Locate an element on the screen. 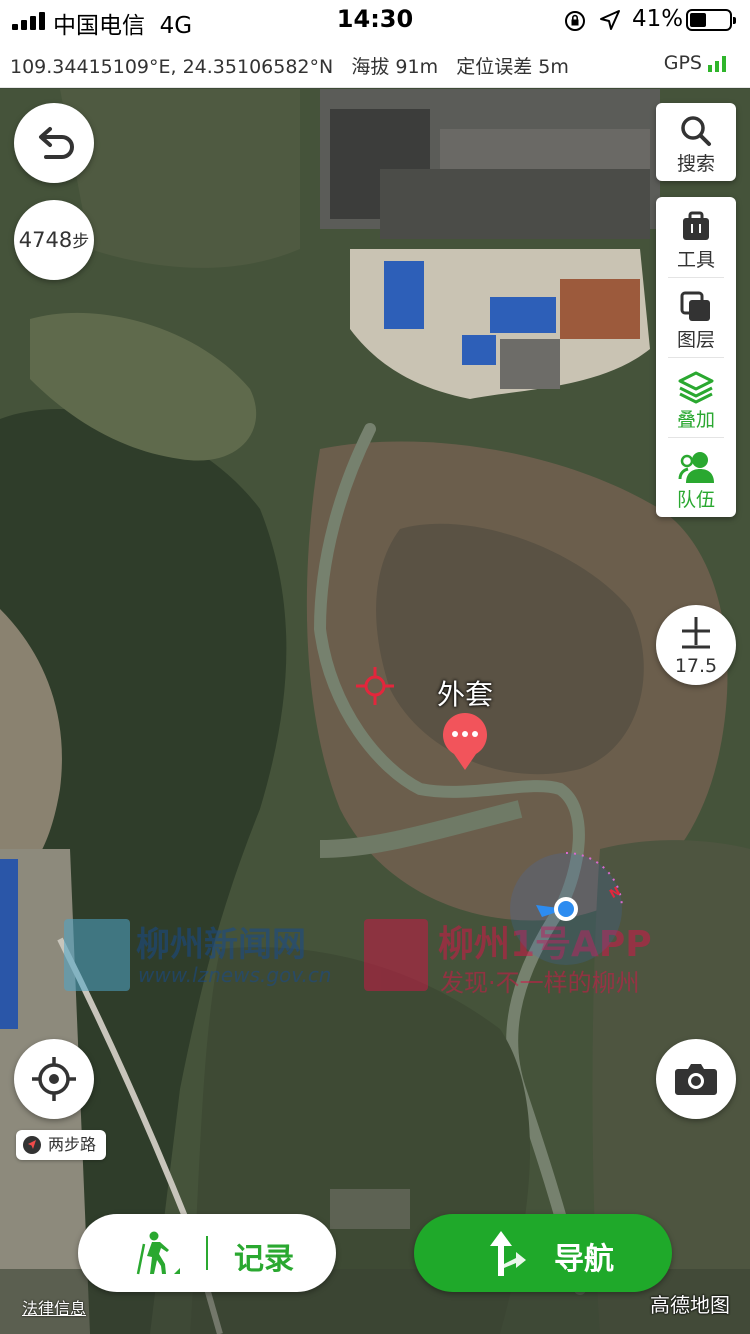 The width and height of the screenshot is (750, 1334). step-unit: 步 is located at coordinates (81, 242).